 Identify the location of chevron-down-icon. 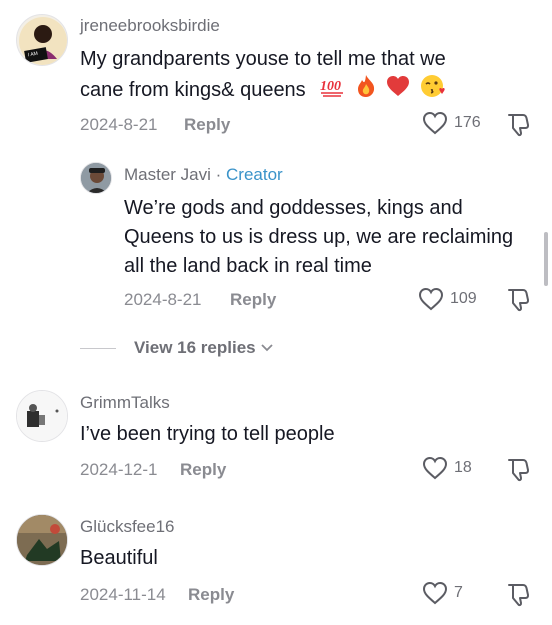
(266, 348).